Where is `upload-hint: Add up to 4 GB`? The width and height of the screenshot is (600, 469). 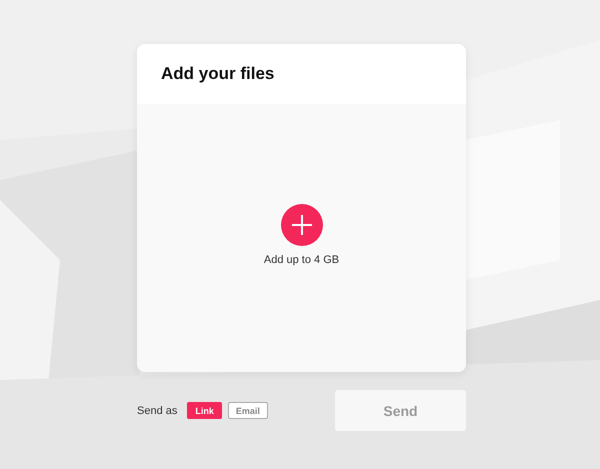
upload-hint: Add up to 4 GB is located at coordinates (302, 260).